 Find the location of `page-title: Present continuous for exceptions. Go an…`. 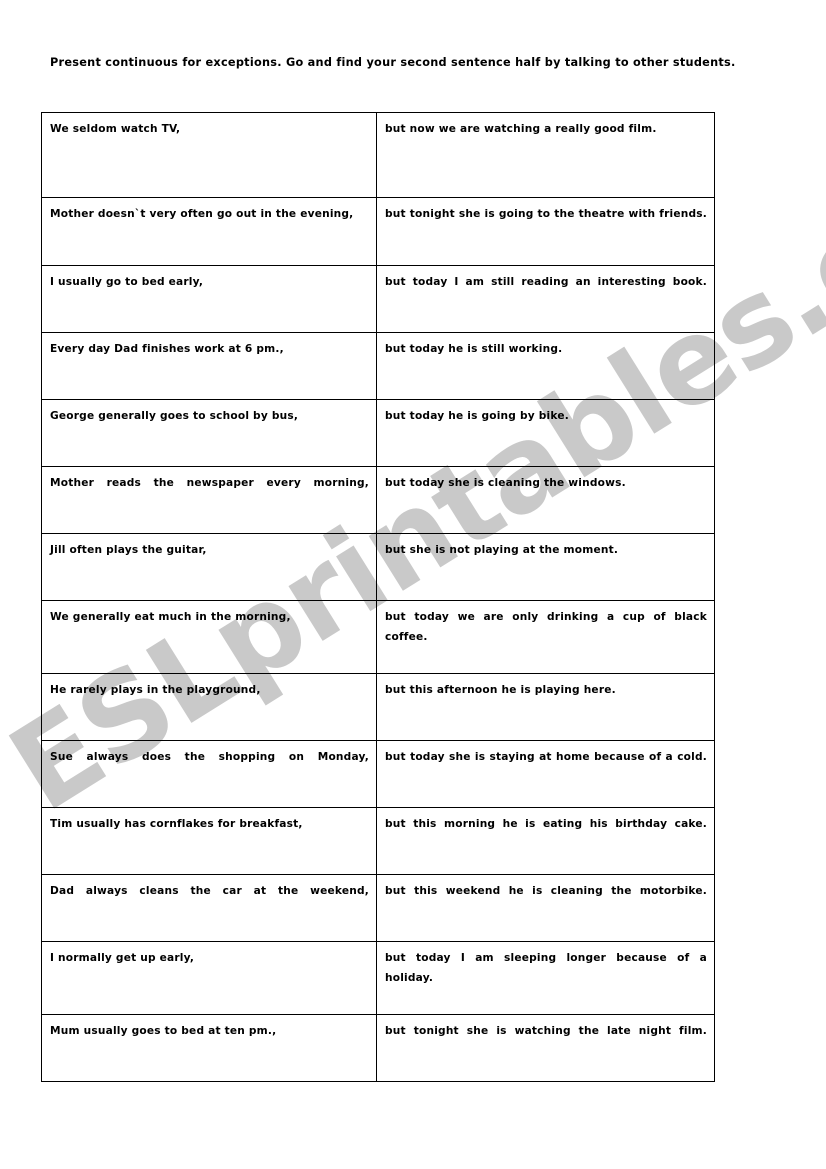

page-title: Present continuous for exceptions. Go an… is located at coordinates (393, 62).